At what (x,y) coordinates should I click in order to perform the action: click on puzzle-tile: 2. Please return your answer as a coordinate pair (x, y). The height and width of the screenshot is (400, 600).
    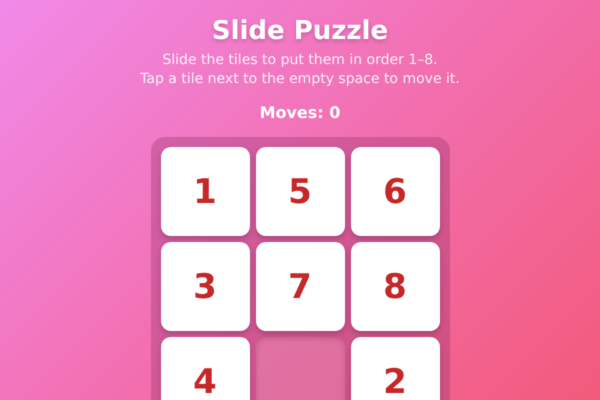
    Looking at the image, I should click on (395, 368).